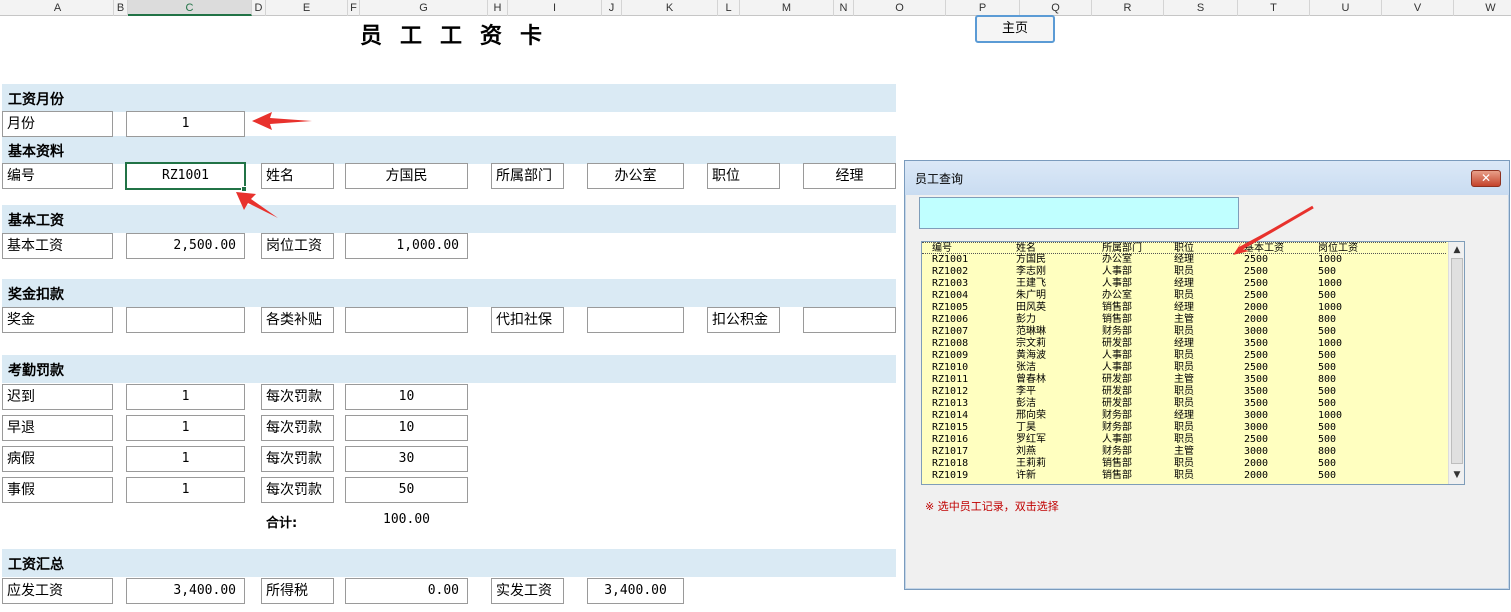 Image resolution: width=1511 pixels, height=612 pixels. I want to click on attendance-count-personal: 1, so click(185, 490).